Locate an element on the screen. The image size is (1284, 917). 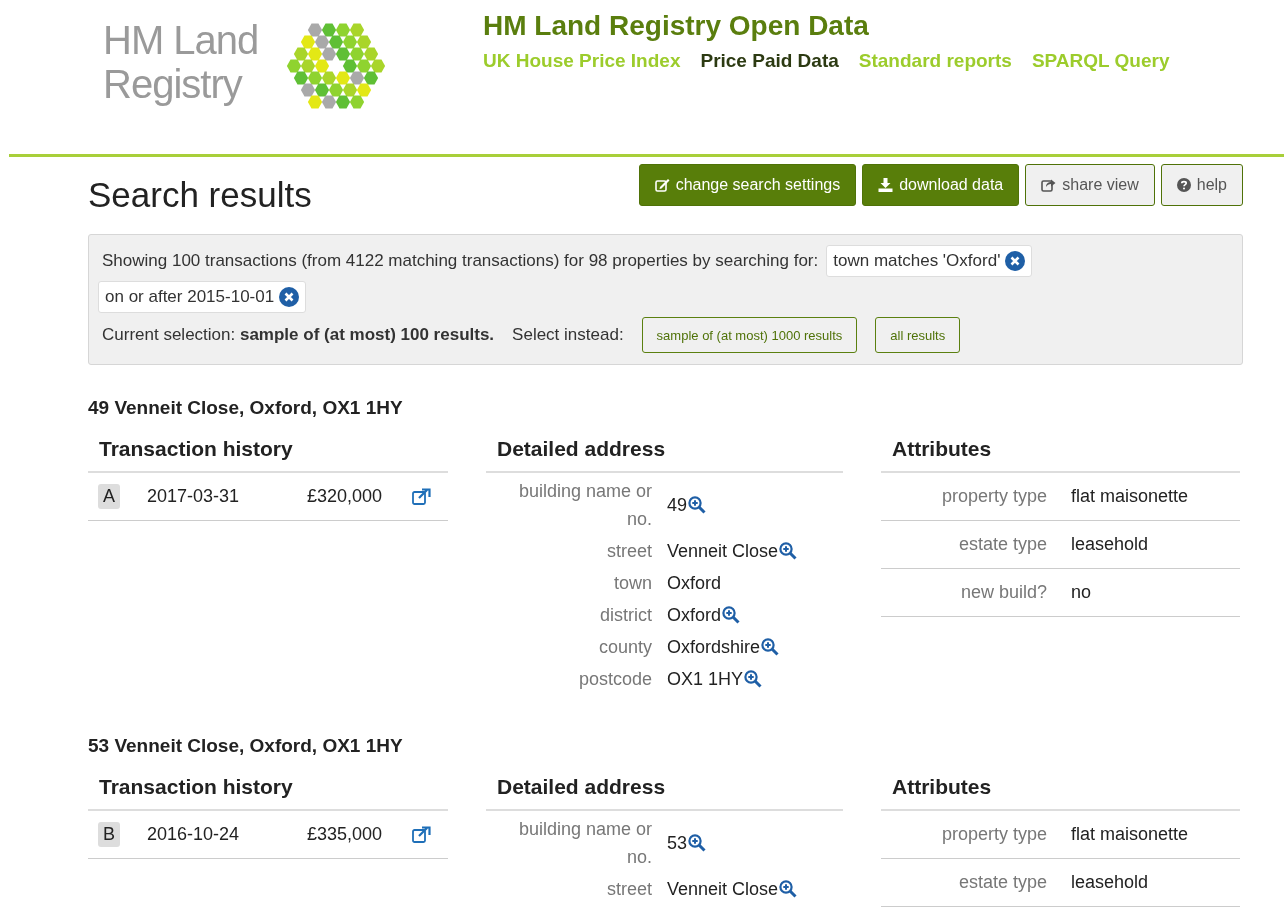
logo-text: Registry is located at coordinates (173, 84).